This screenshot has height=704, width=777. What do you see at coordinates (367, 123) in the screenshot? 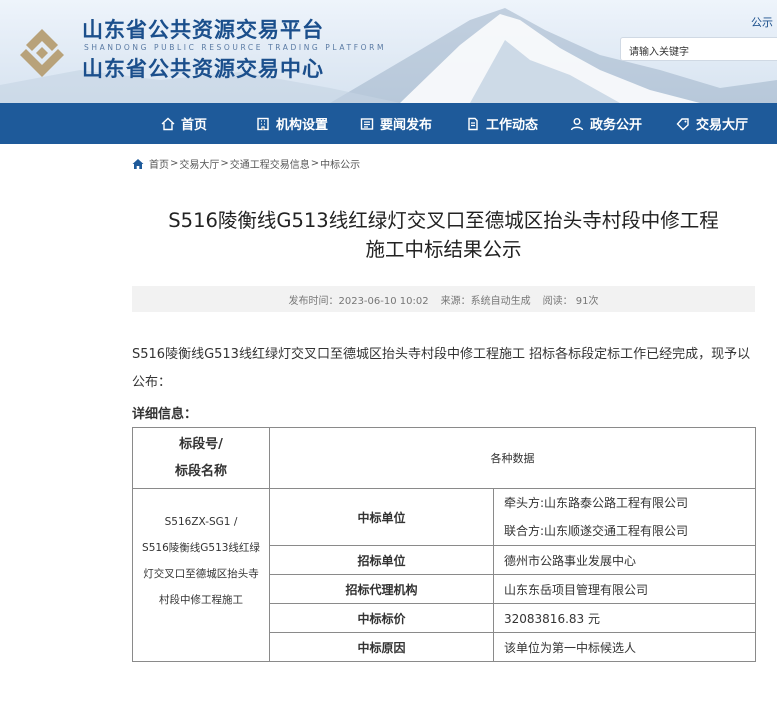
I see `news-icon` at bounding box center [367, 123].